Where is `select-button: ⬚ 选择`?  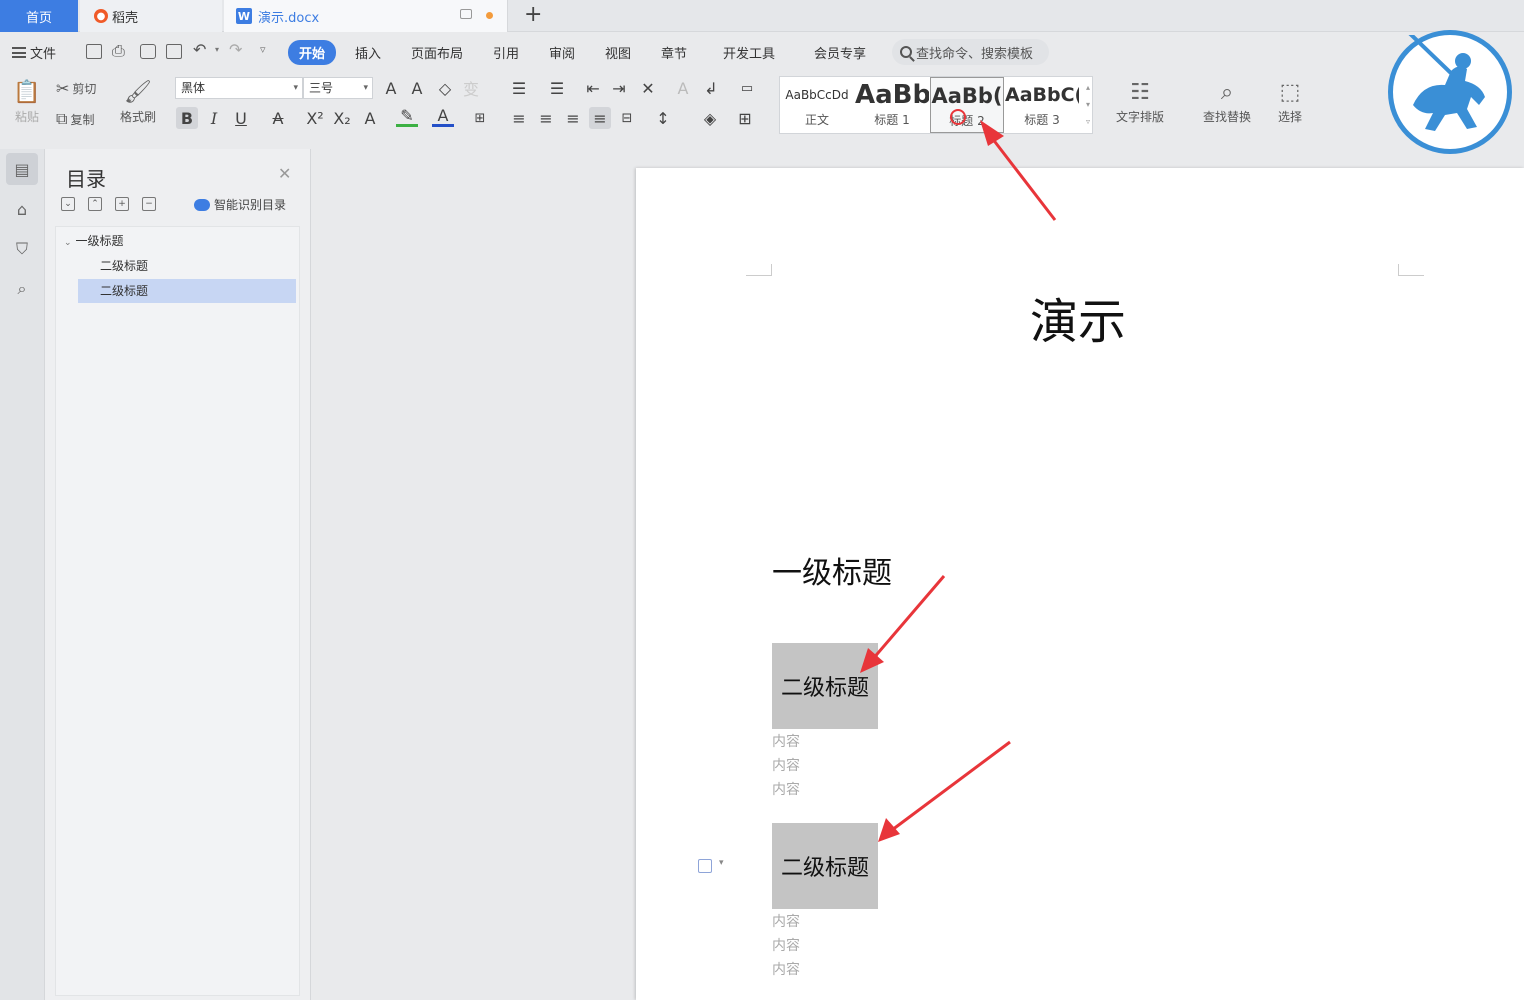
select-button: ⬚ 选择 is located at coordinates (1290, 100).